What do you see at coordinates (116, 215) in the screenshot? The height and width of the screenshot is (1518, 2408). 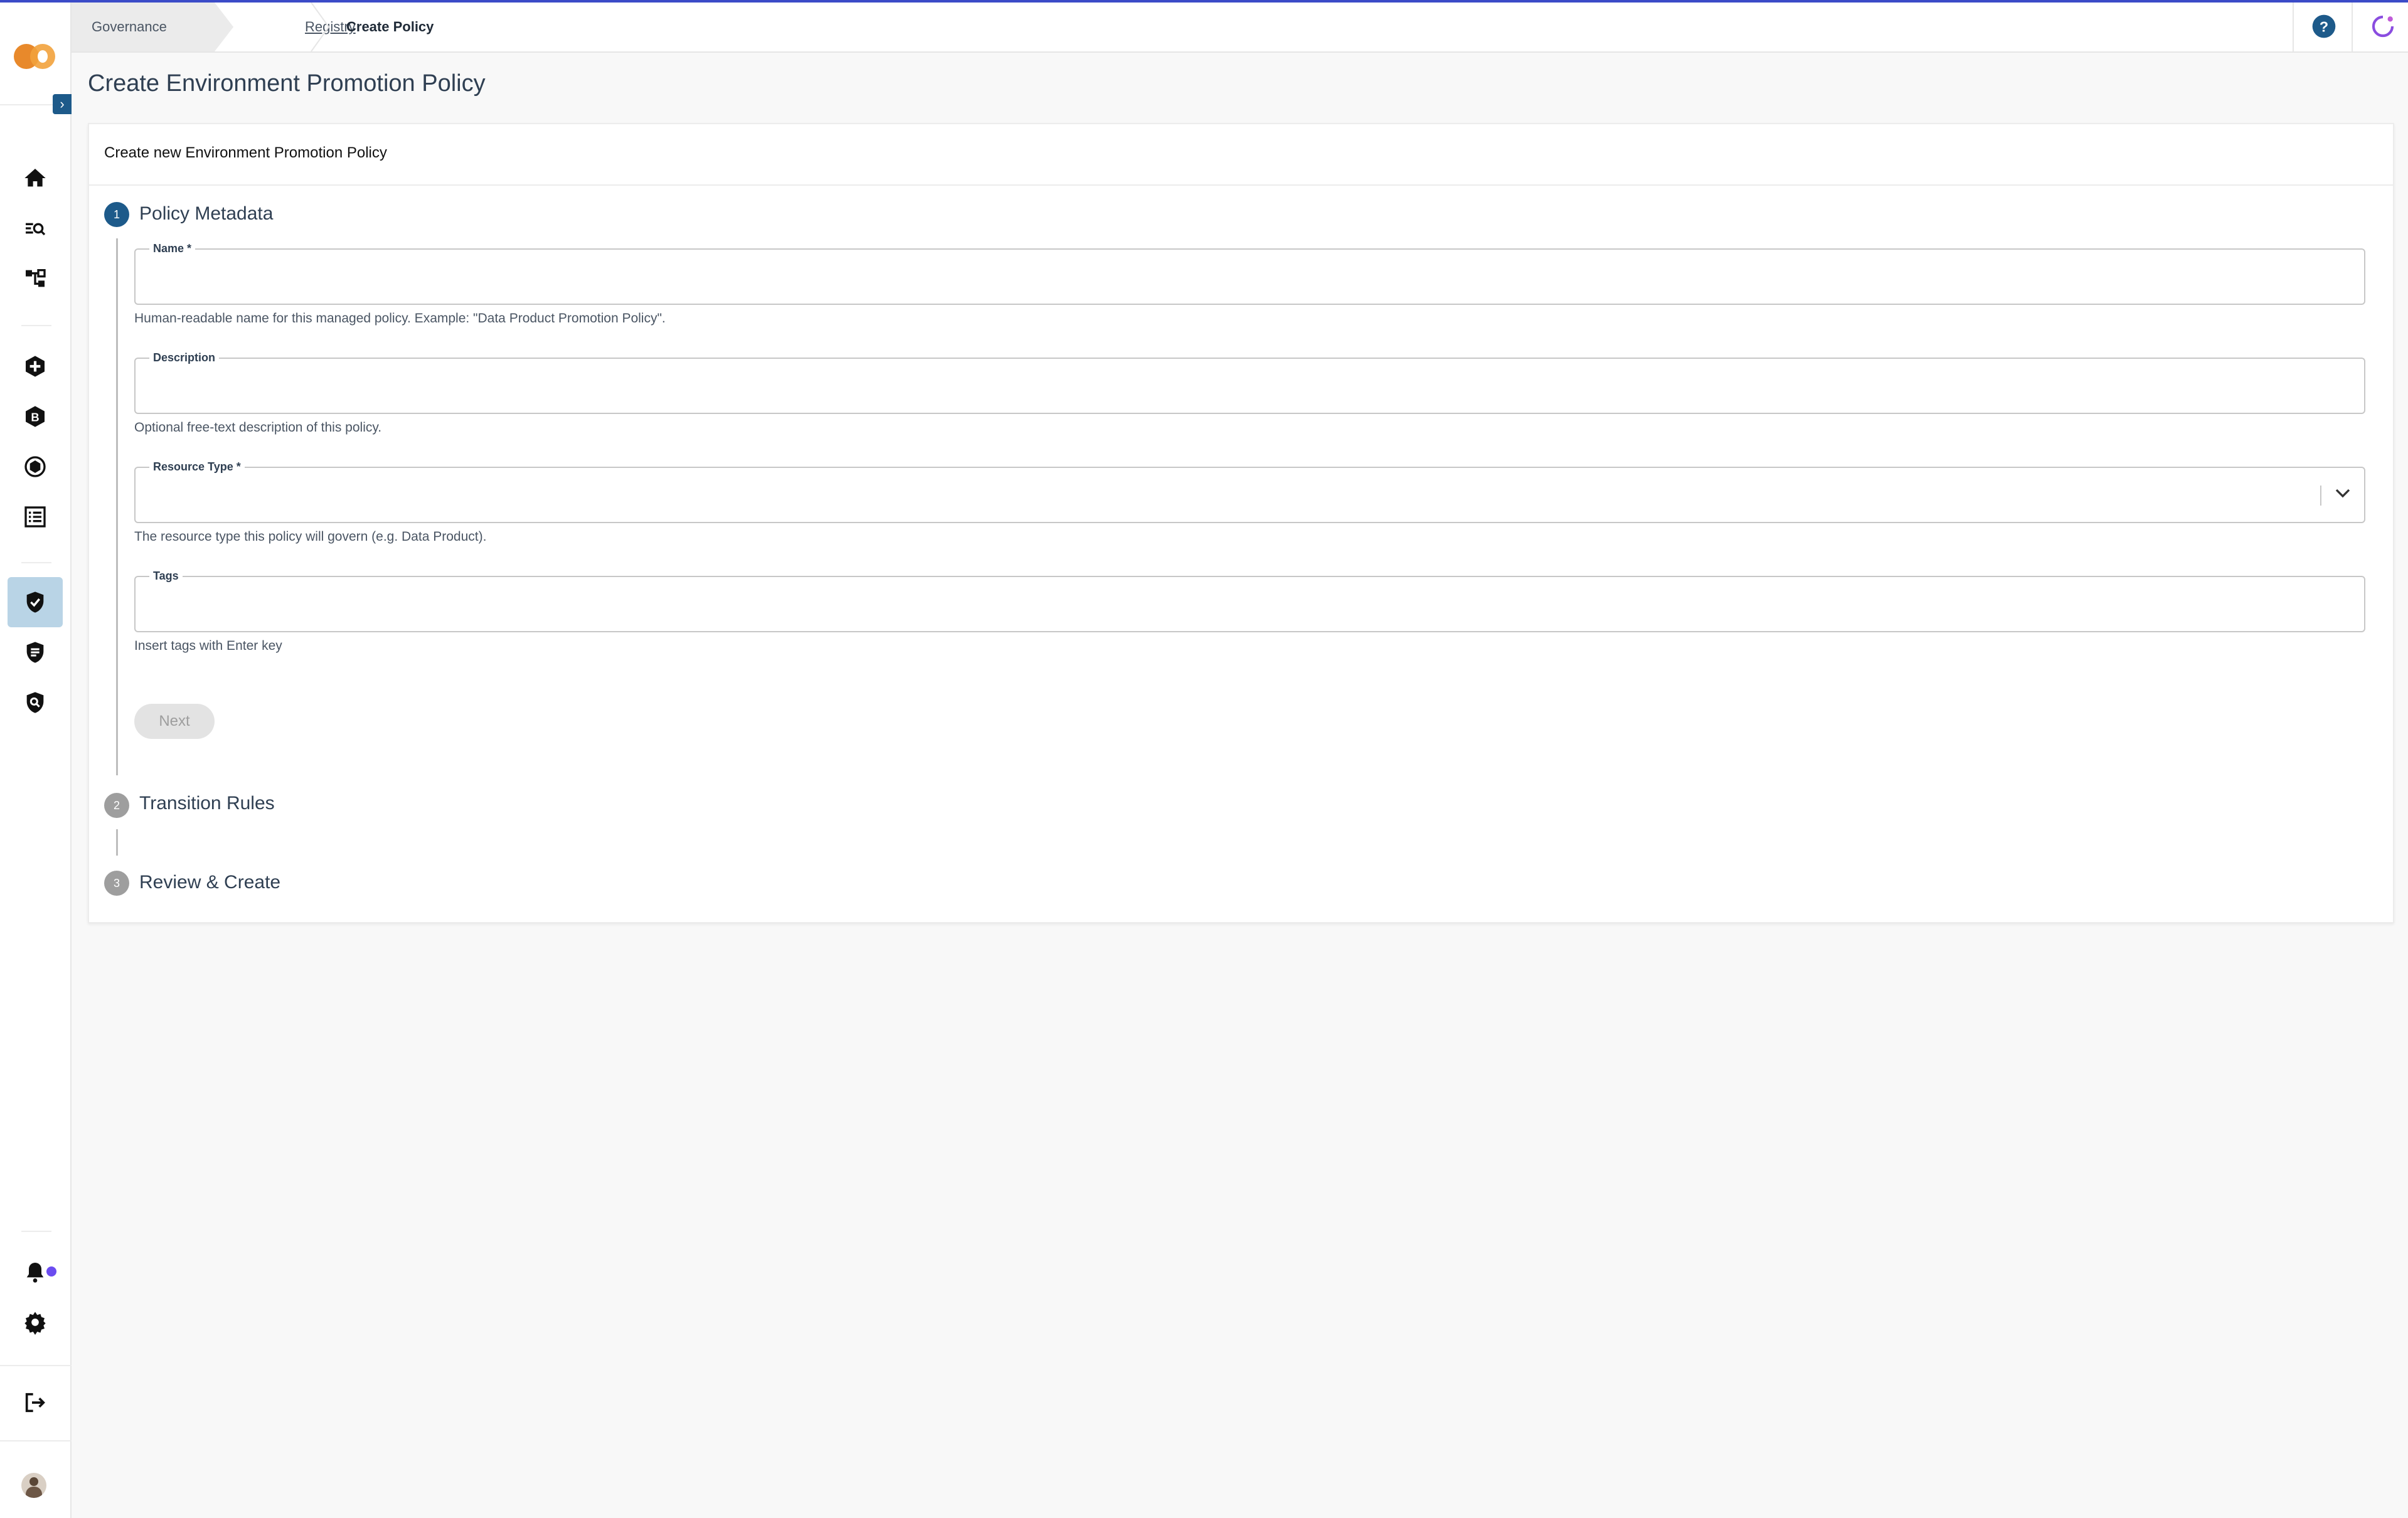 I see `step-1-indicator: 1` at bounding box center [116, 215].